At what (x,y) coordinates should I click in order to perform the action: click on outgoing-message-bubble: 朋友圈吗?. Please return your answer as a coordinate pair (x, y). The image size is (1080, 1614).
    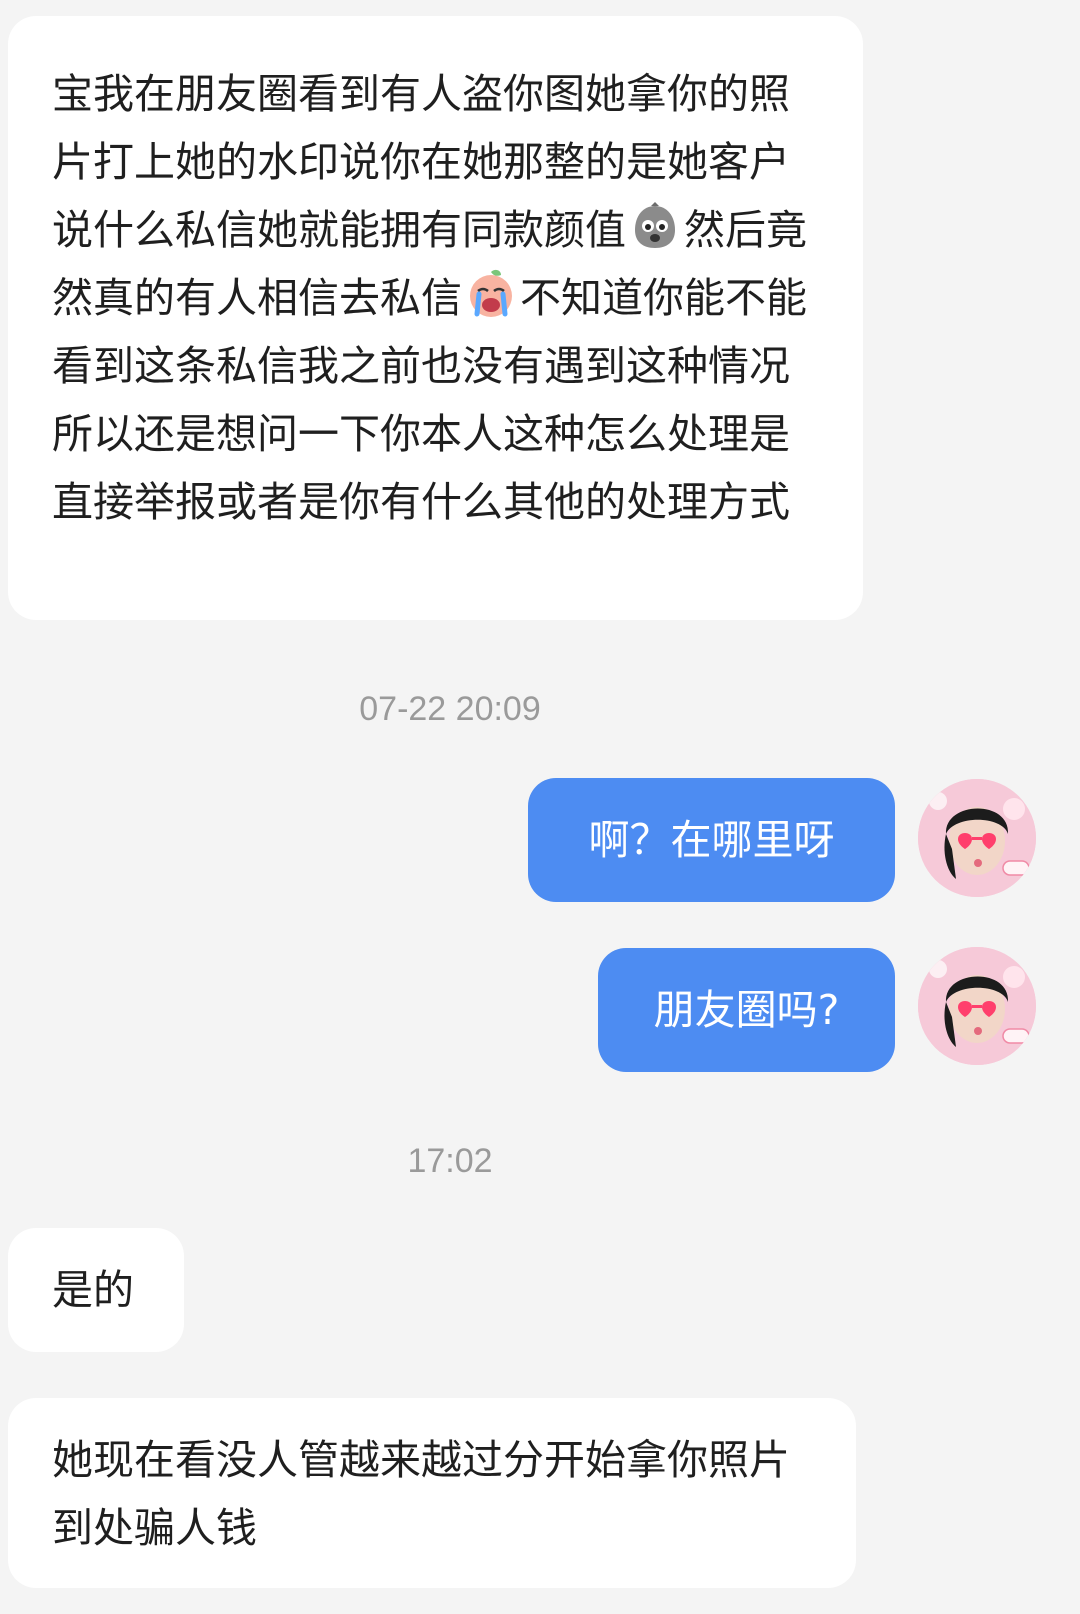
    Looking at the image, I should click on (746, 1010).